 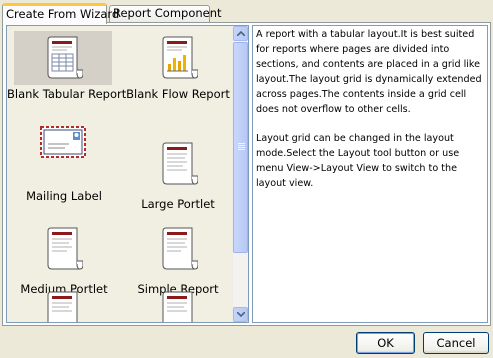 What do you see at coordinates (60, 13) in the screenshot?
I see `tab-create-from-wizard: Create From Wizard` at bounding box center [60, 13].